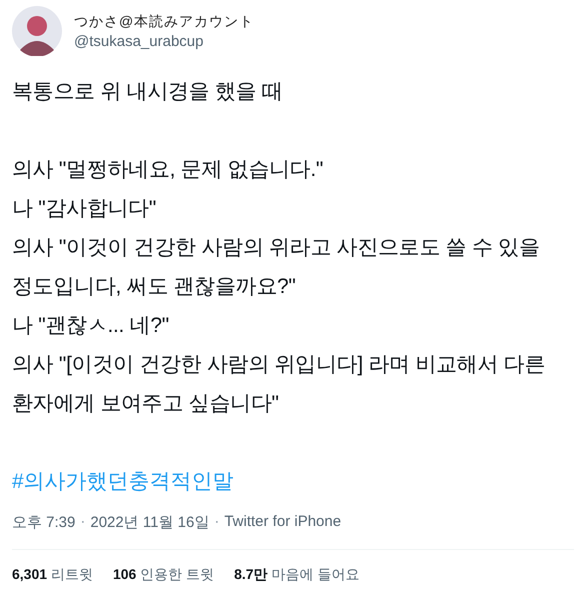  What do you see at coordinates (164, 21) in the screenshot?
I see `display-name: つかさ@本読みアカウント` at bounding box center [164, 21].